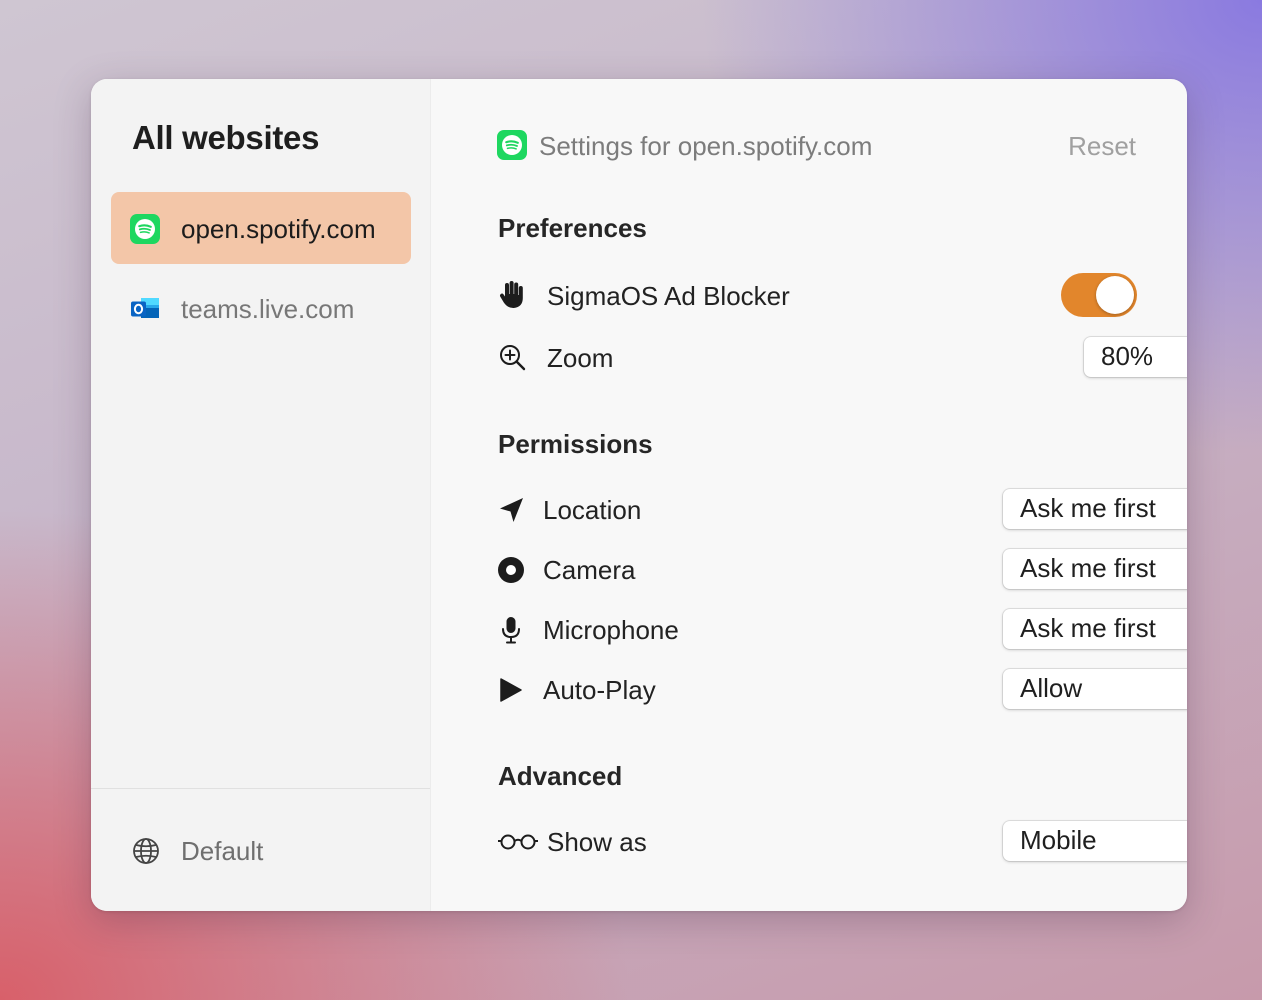  Describe the element at coordinates (668, 296) in the screenshot. I see `ad-blocker-label: SigmaOS Ad Blocker` at that location.